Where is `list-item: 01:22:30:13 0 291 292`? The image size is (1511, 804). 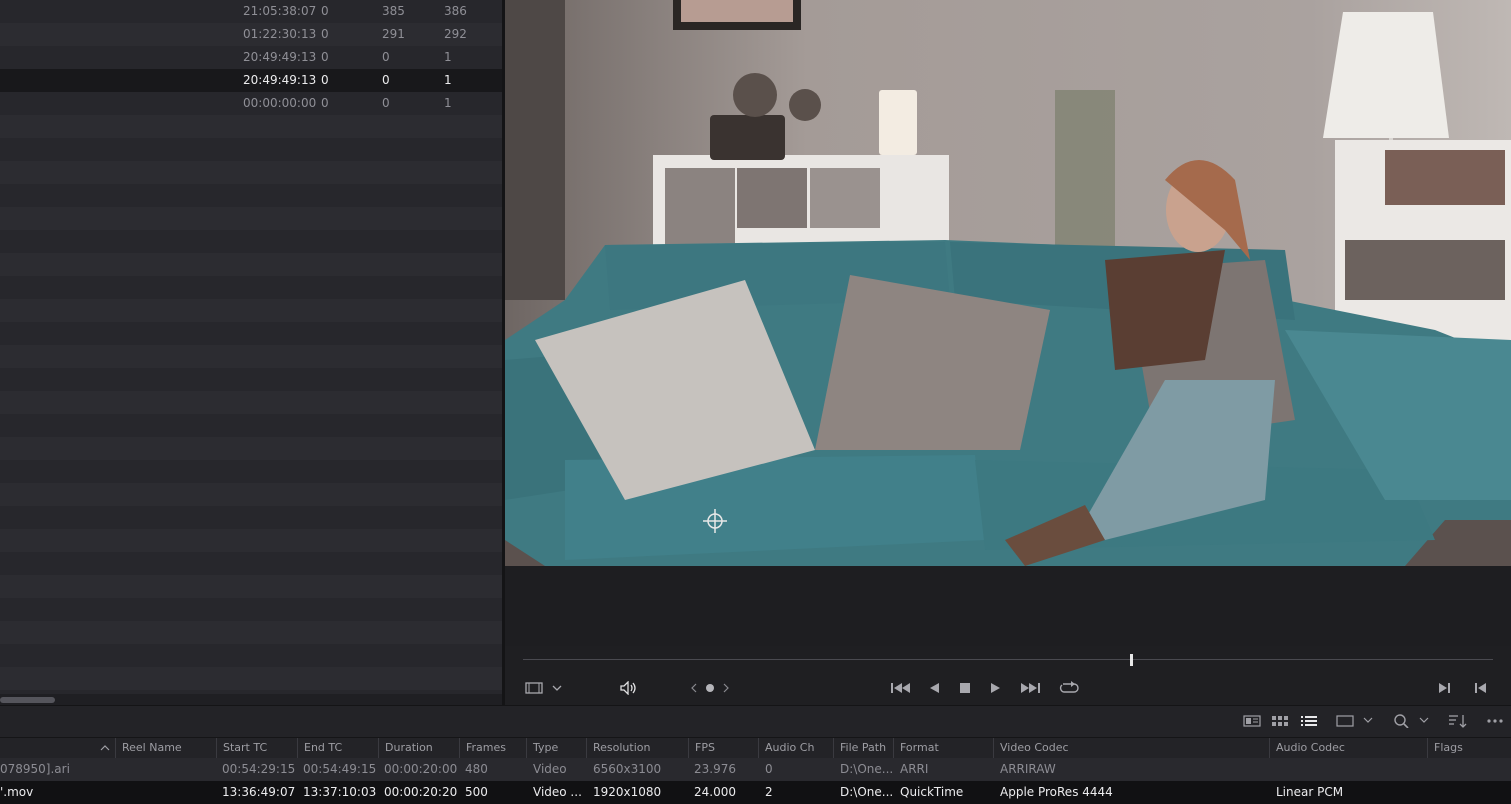 list-item: 01:22:30:13 0 291 292 is located at coordinates (251, 34).